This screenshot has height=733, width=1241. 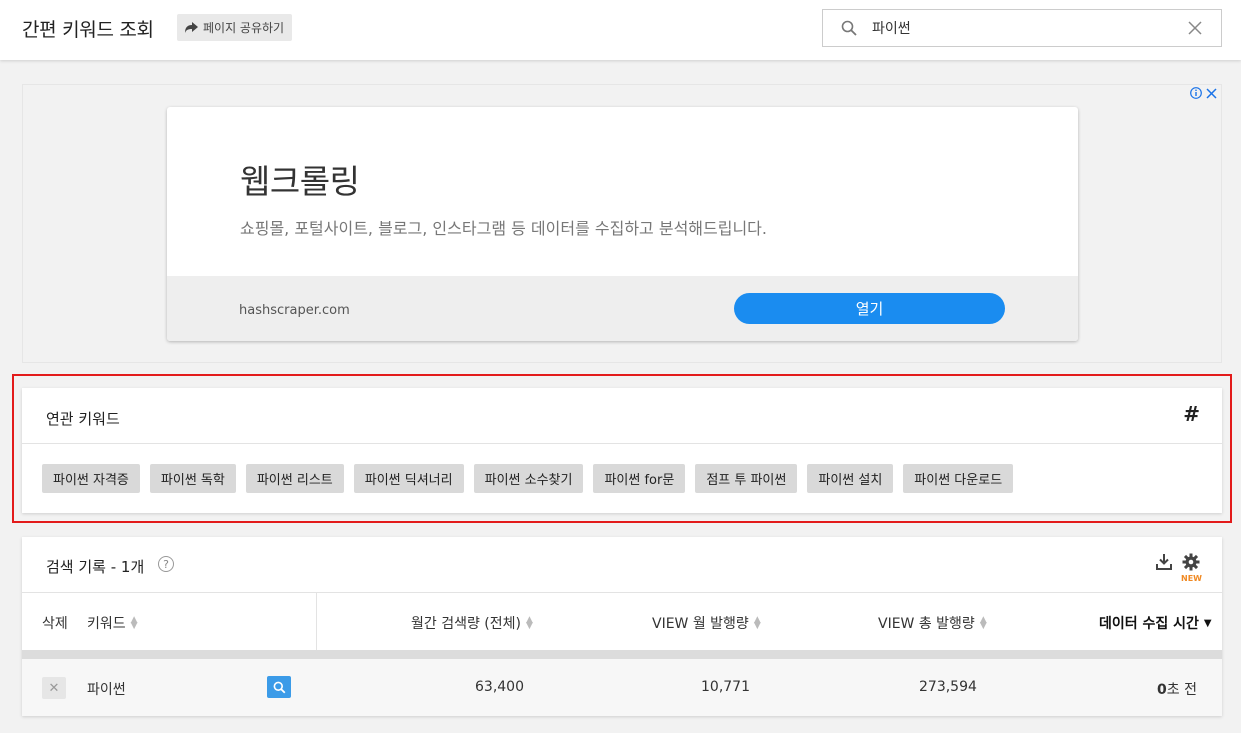 What do you see at coordinates (1162, 690) in the screenshot?
I see `row-time-number: 0` at bounding box center [1162, 690].